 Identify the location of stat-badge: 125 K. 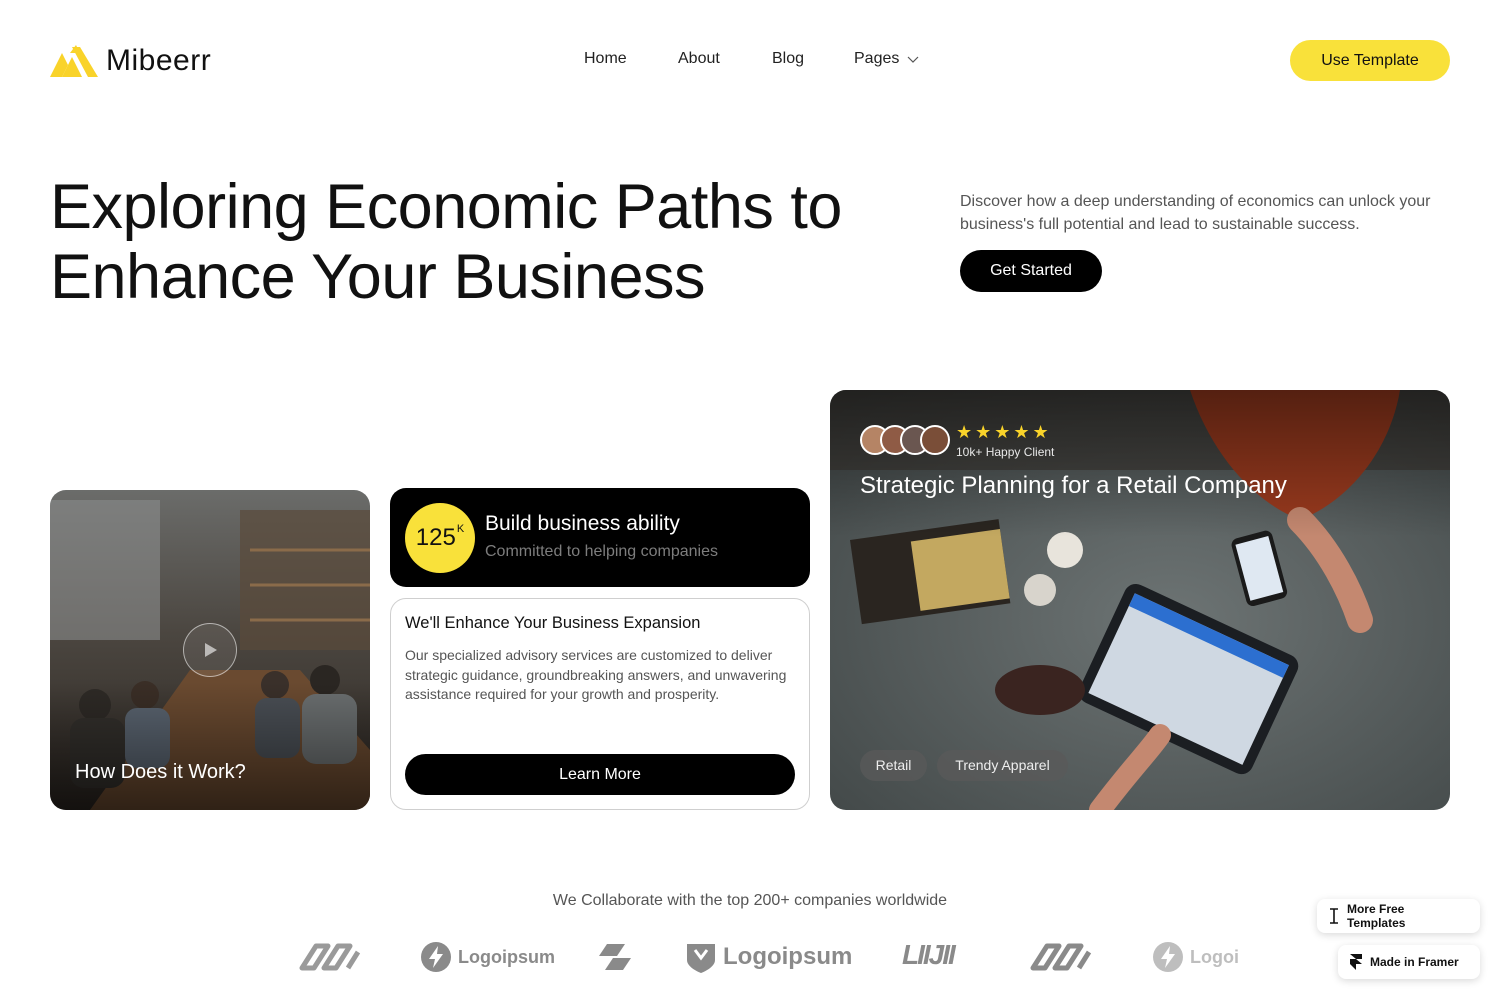
(440, 538).